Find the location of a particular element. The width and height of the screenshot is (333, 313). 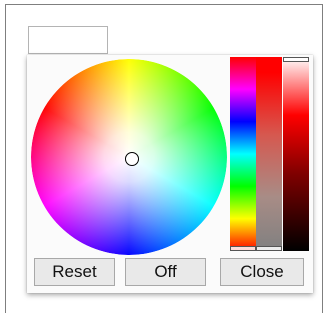

hue-slider is located at coordinates (243, 154).